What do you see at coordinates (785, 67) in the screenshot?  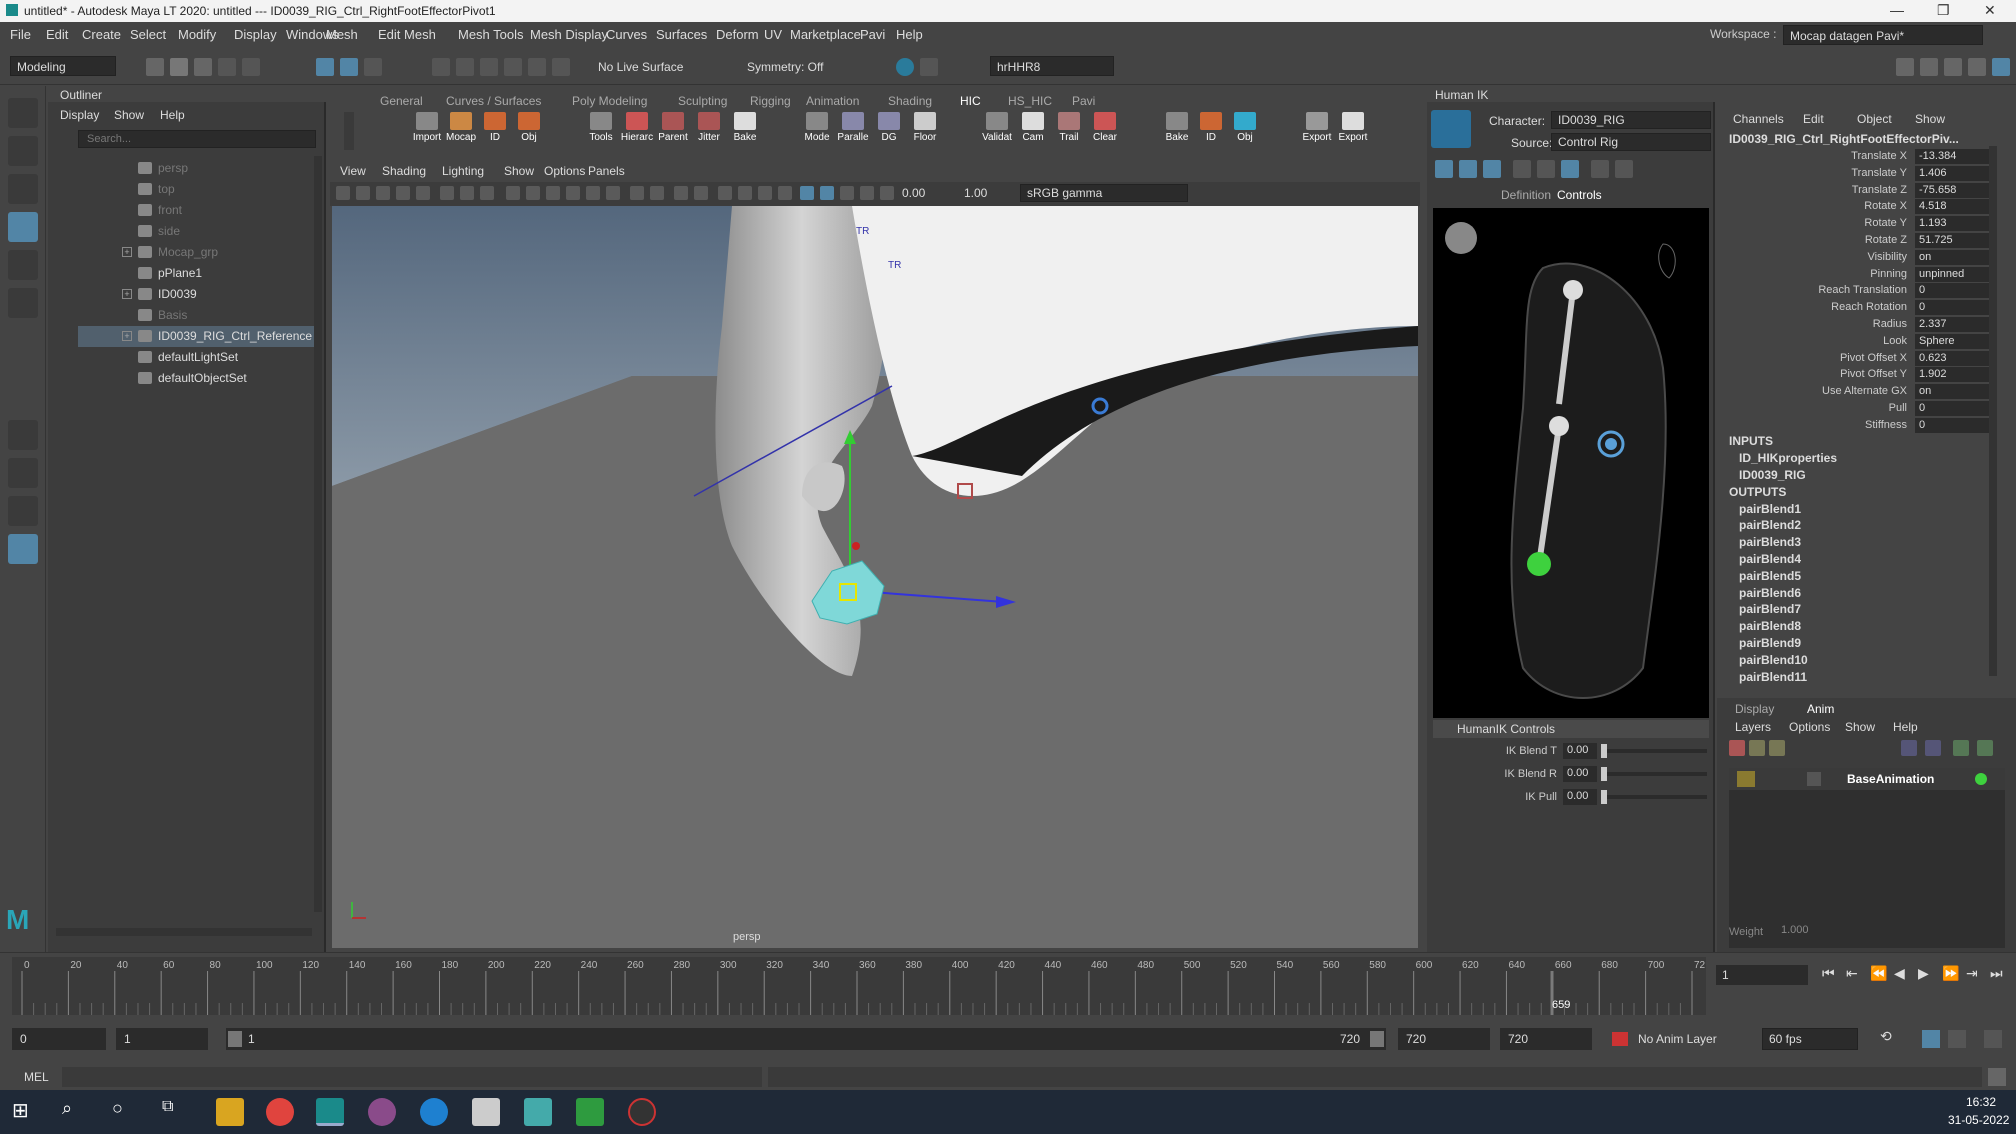 I see `symmetry-label: Symmetry: Off` at bounding box center [785, 67].